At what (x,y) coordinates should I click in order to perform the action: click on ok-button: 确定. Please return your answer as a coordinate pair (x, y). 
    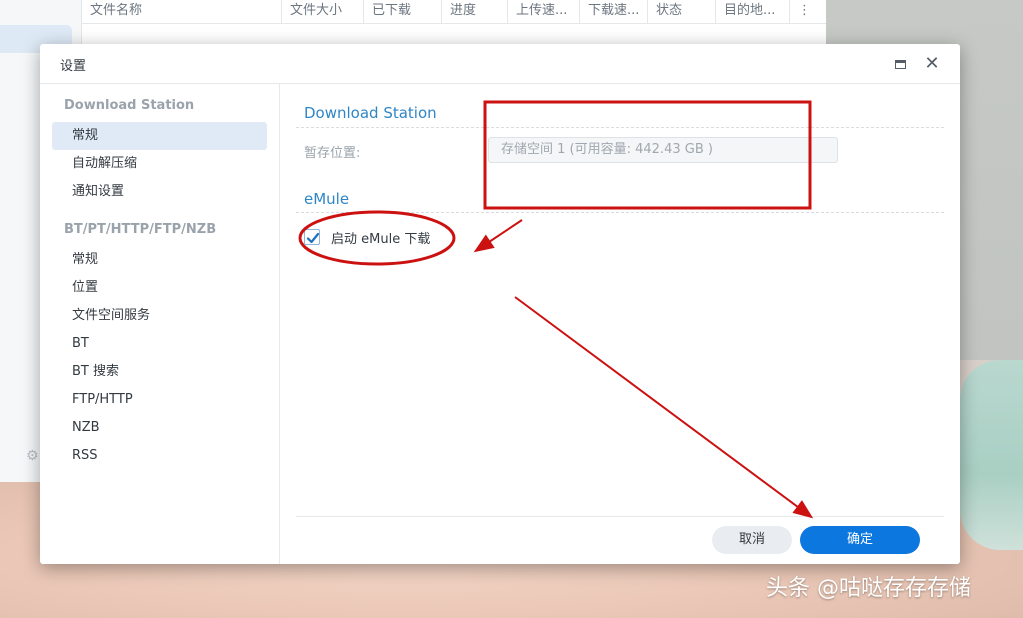
    Looking at the image, I should click on (860, 540).